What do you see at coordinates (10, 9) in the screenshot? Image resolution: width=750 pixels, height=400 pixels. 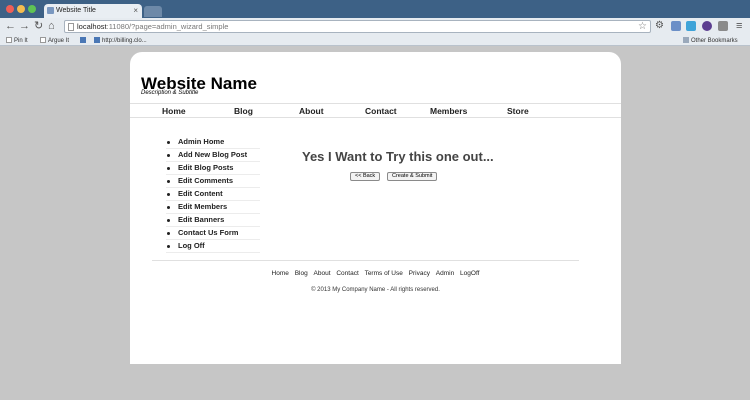 I see `close-window-icon` at bounding box center [10, 9].